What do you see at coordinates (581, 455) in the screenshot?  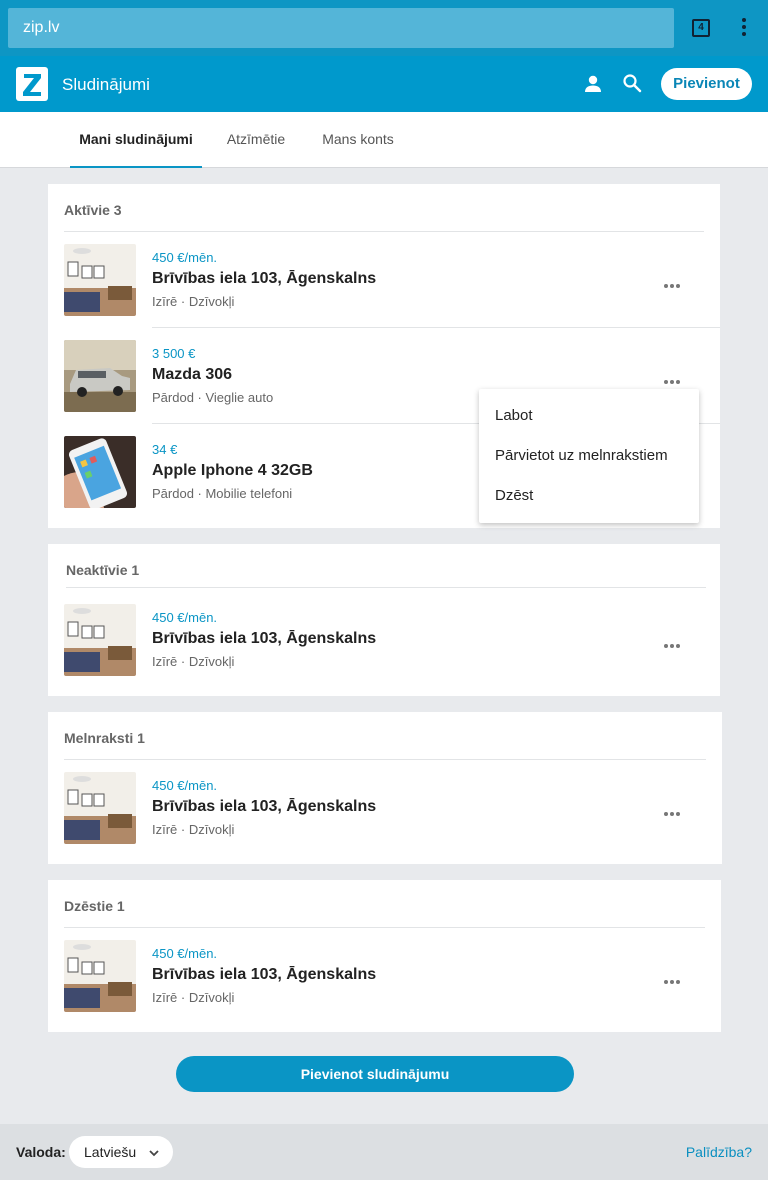 I see `menu-item-move-to-drafts: Pārvietot uz melnrakstiem` at bounding box center [581, 455].